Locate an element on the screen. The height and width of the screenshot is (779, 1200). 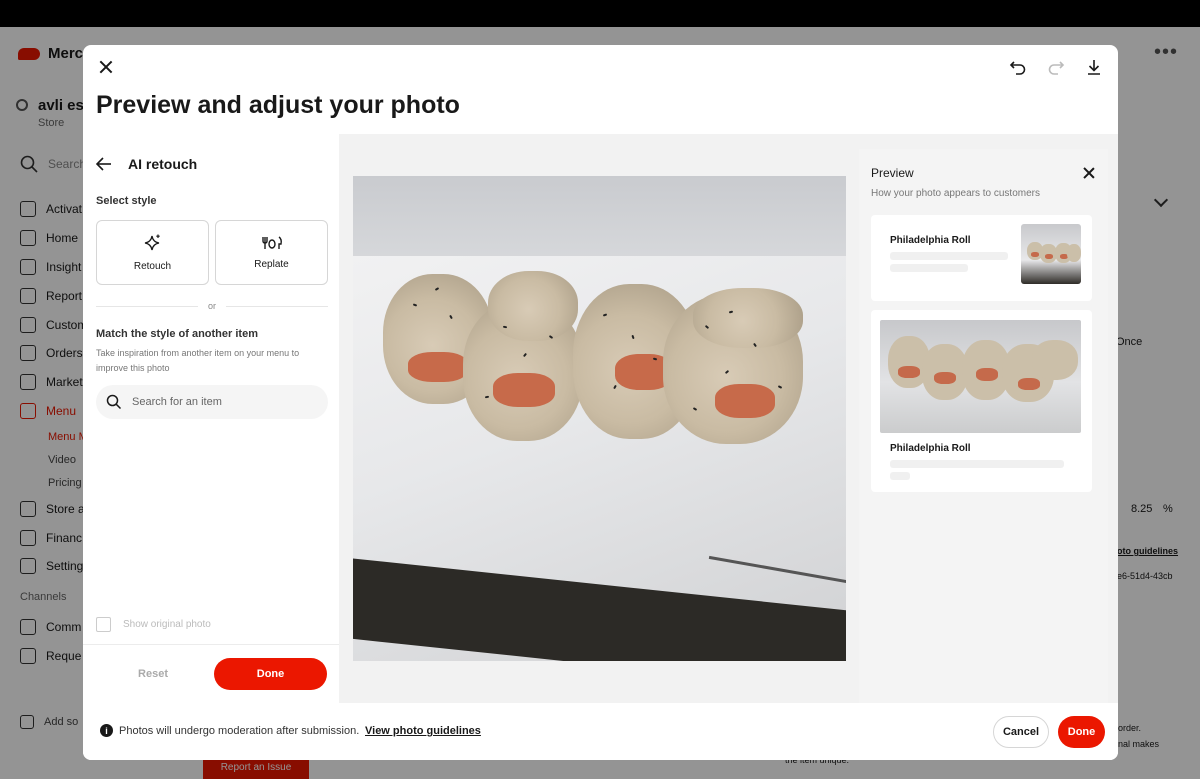
preview-list-card: Philadelphia Roll is located at coordinates (981, 258).